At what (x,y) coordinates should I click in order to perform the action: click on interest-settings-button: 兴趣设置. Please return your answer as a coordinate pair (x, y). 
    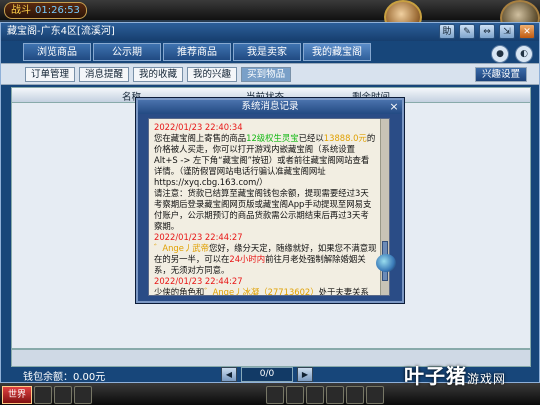
    Looking at the image, I should click on (500, 74).